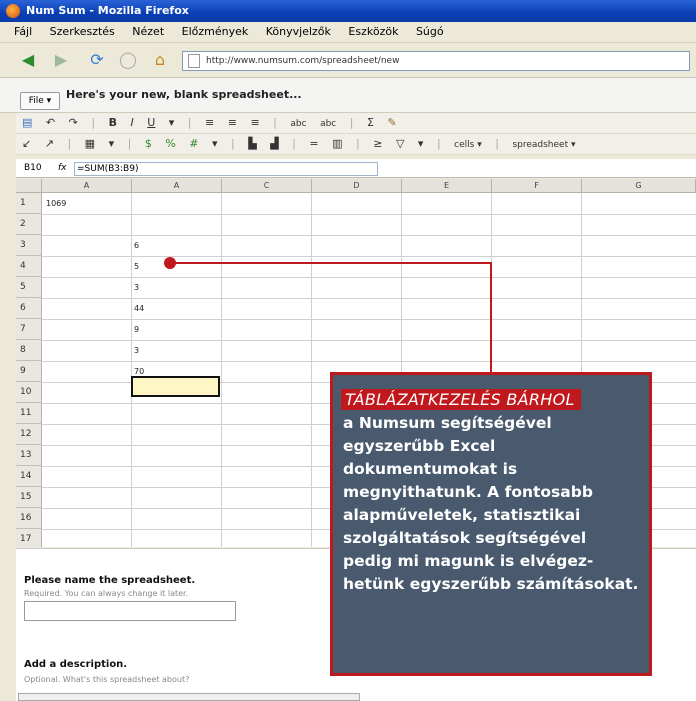 This screenshot has height=701, width=696. What do you see at coordinates (337, 144) in the screenshot?
I see `chart-icon: ▥` at bounding box center [337, 144].